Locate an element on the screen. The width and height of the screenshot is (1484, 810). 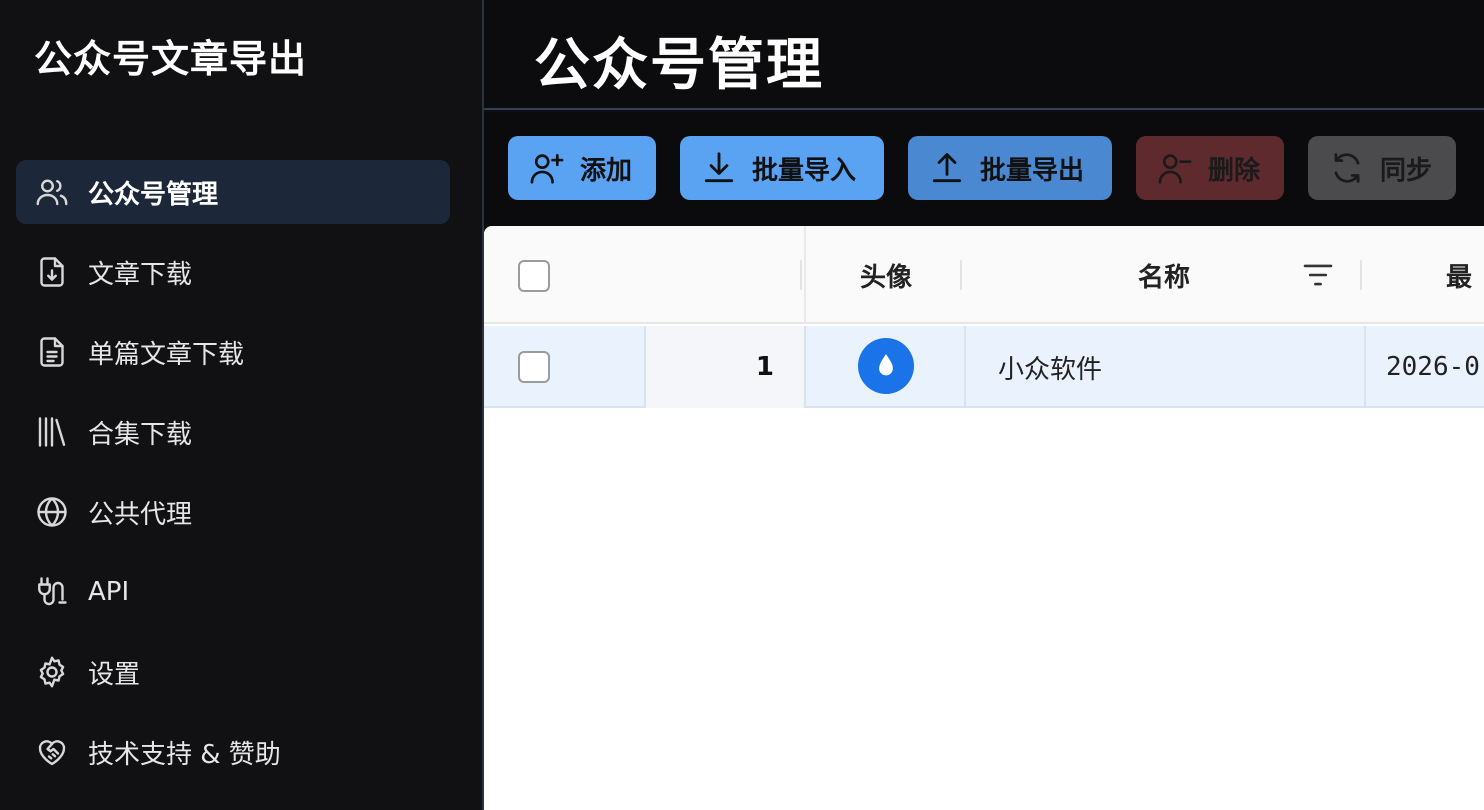
library-icon is located at coordinates (52, 432).